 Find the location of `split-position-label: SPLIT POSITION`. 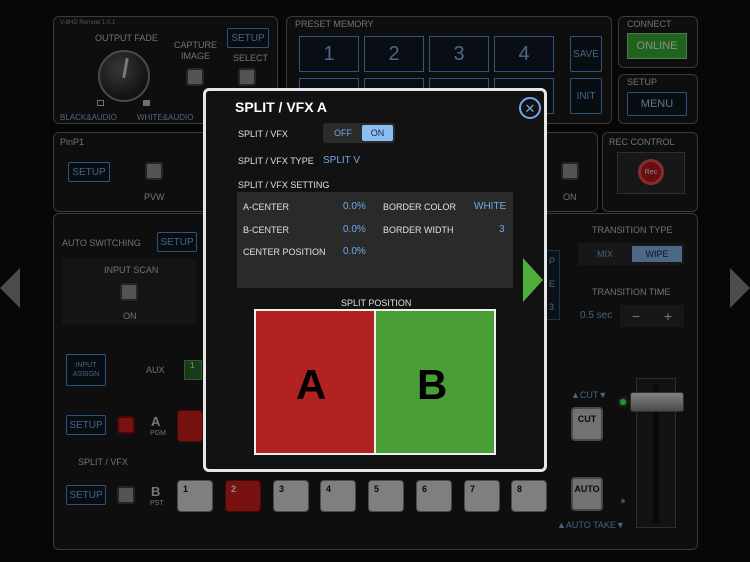

split-position-label: SPLIT POSITION is located at coordinates (376, 303).